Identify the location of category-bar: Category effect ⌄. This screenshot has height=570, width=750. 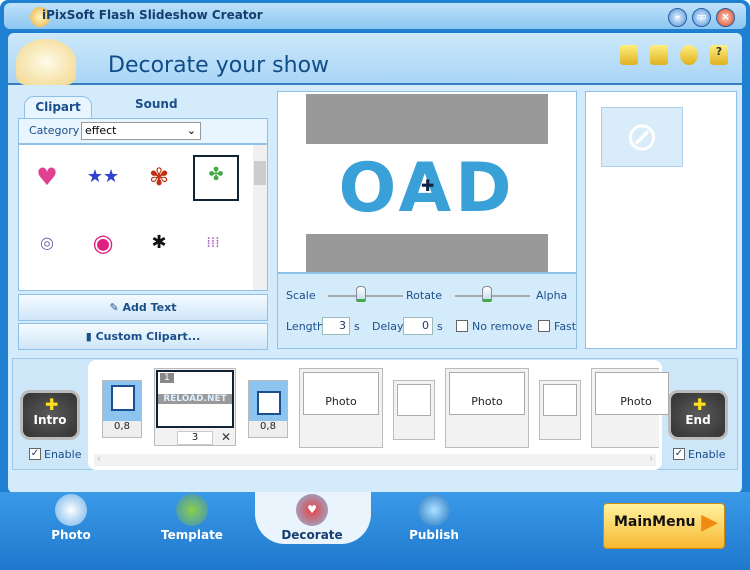
(143, 131).